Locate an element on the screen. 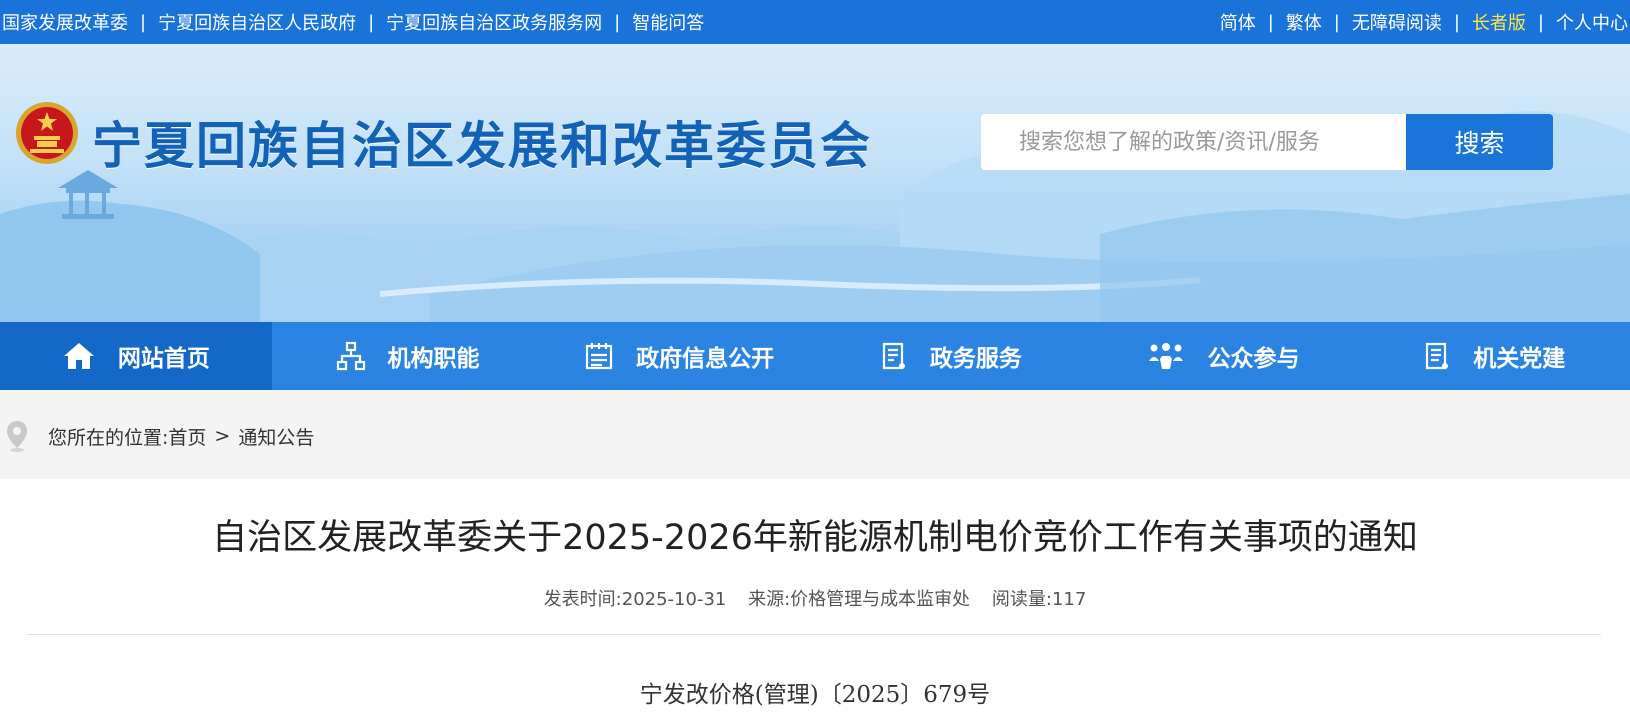 The image size is (1630, 717). org-chart-icon is located at coordinates (350, 356).